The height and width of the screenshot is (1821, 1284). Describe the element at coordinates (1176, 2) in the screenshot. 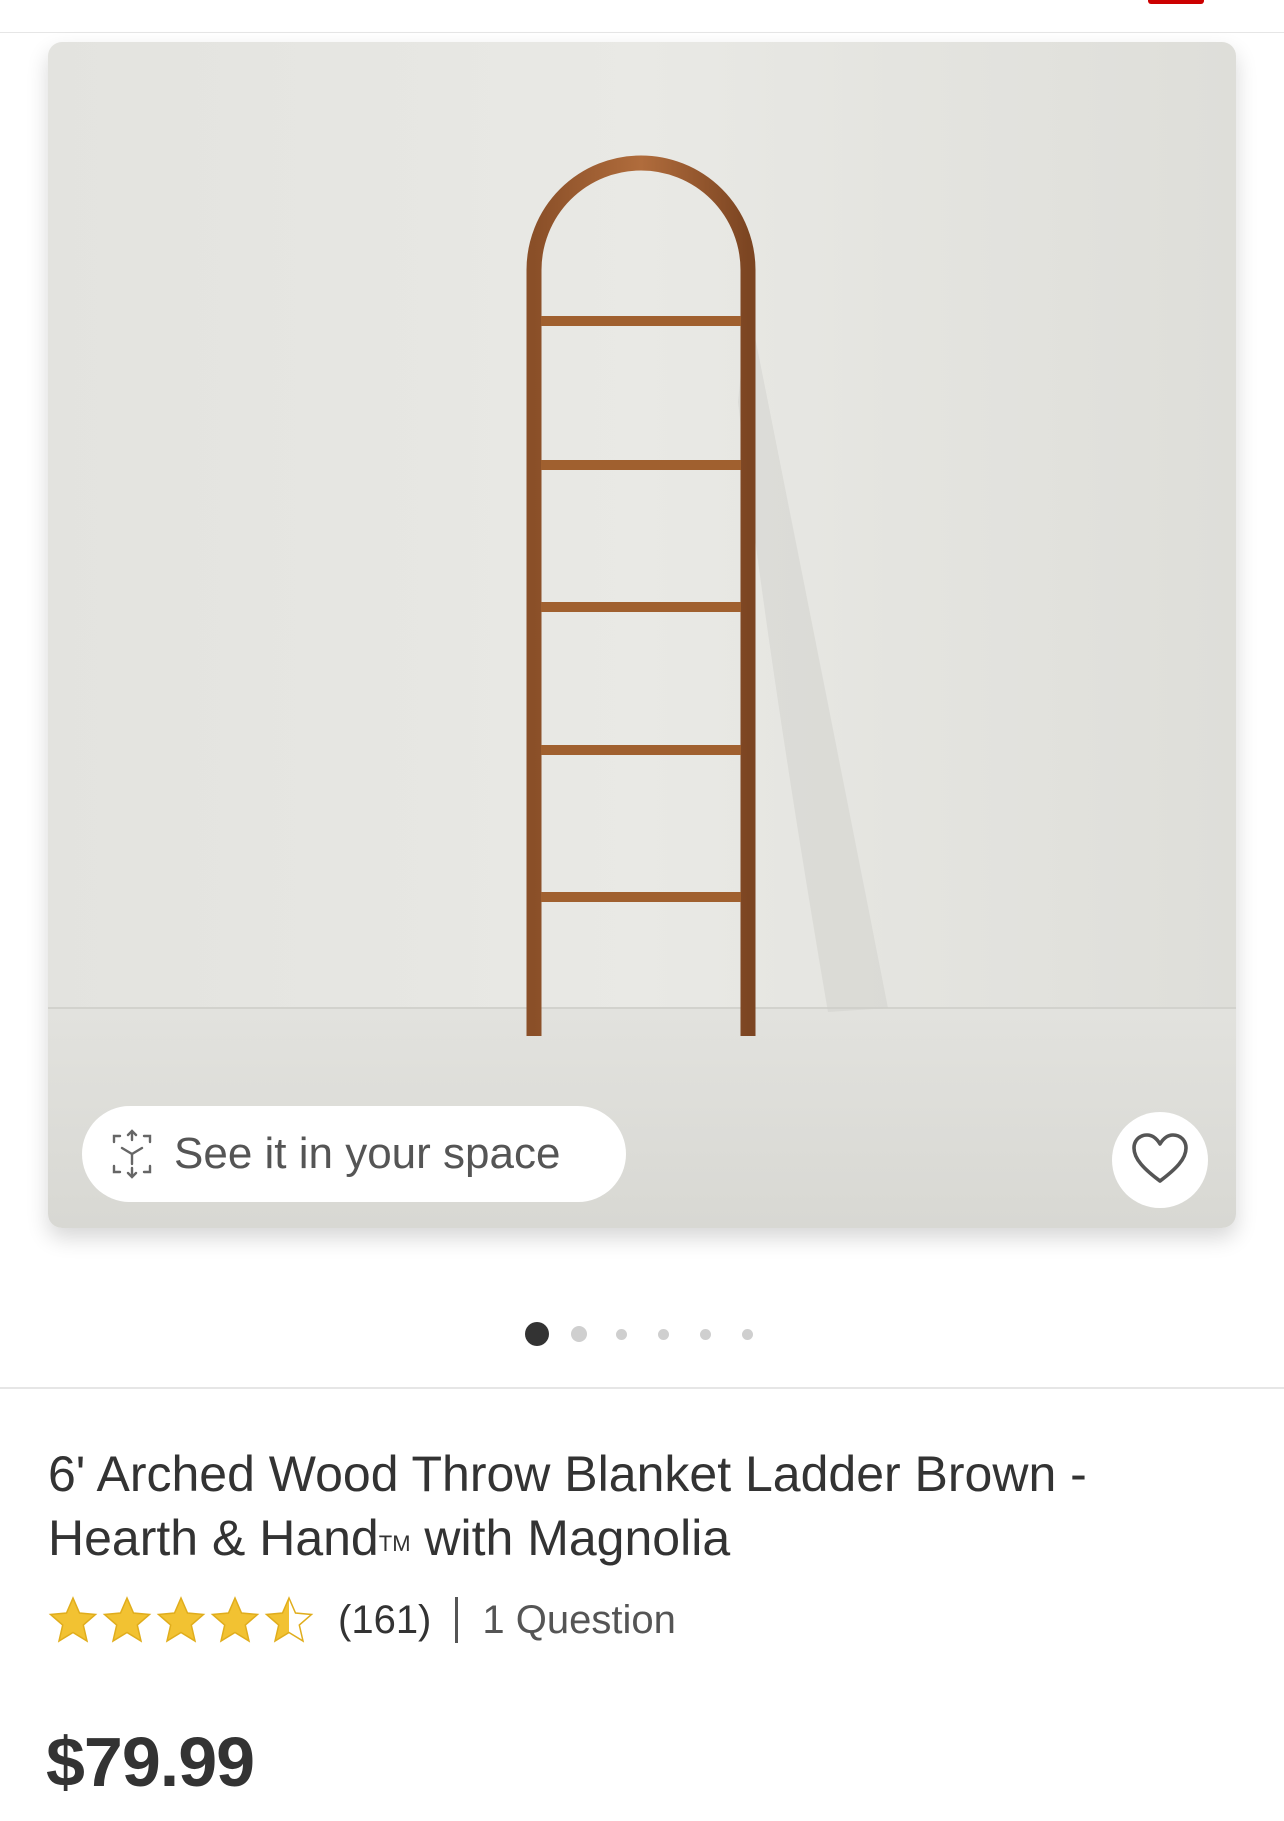

I see `cart-badge` at that location.